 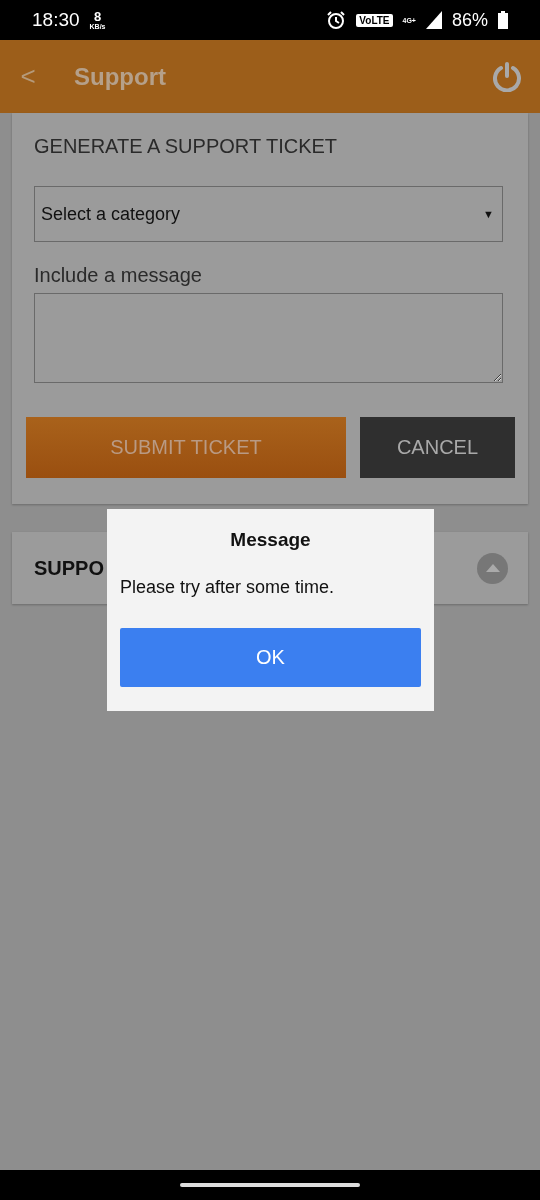 I want to click on category-select: Select a category ▼, so click(x=268, y=214).